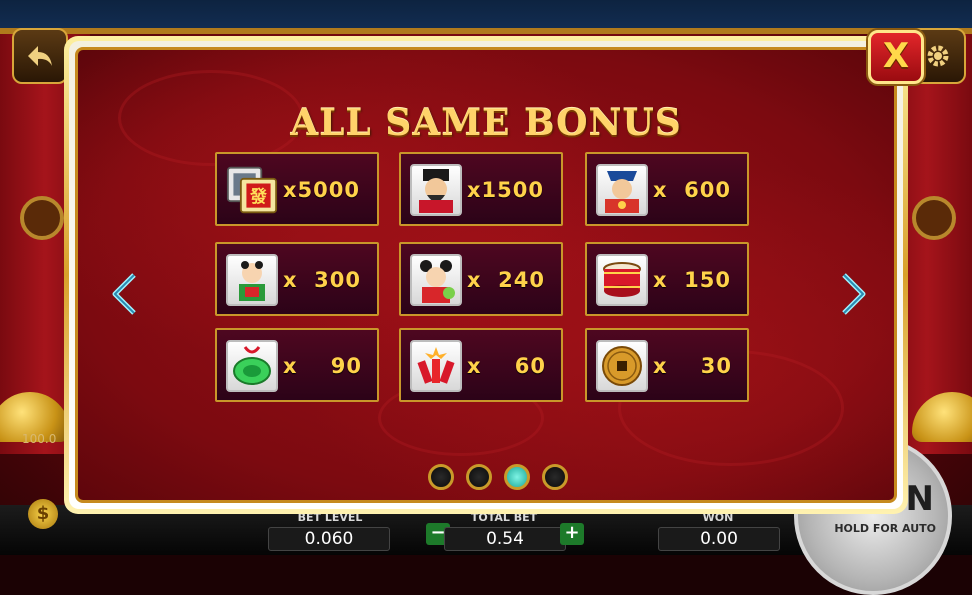  I want to click on fa-tile-icon: 發, so click(252, 190).